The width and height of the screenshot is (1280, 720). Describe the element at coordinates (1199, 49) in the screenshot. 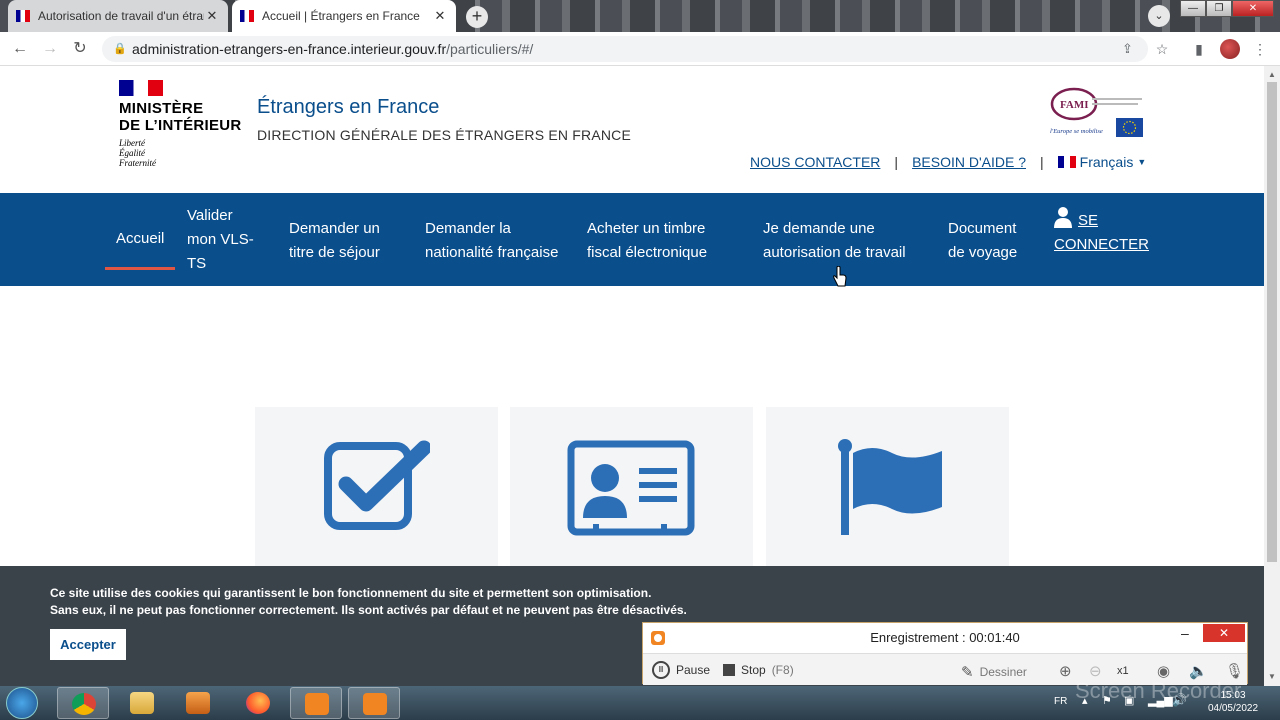

I see `side-panel-icon: ▮` at that location.